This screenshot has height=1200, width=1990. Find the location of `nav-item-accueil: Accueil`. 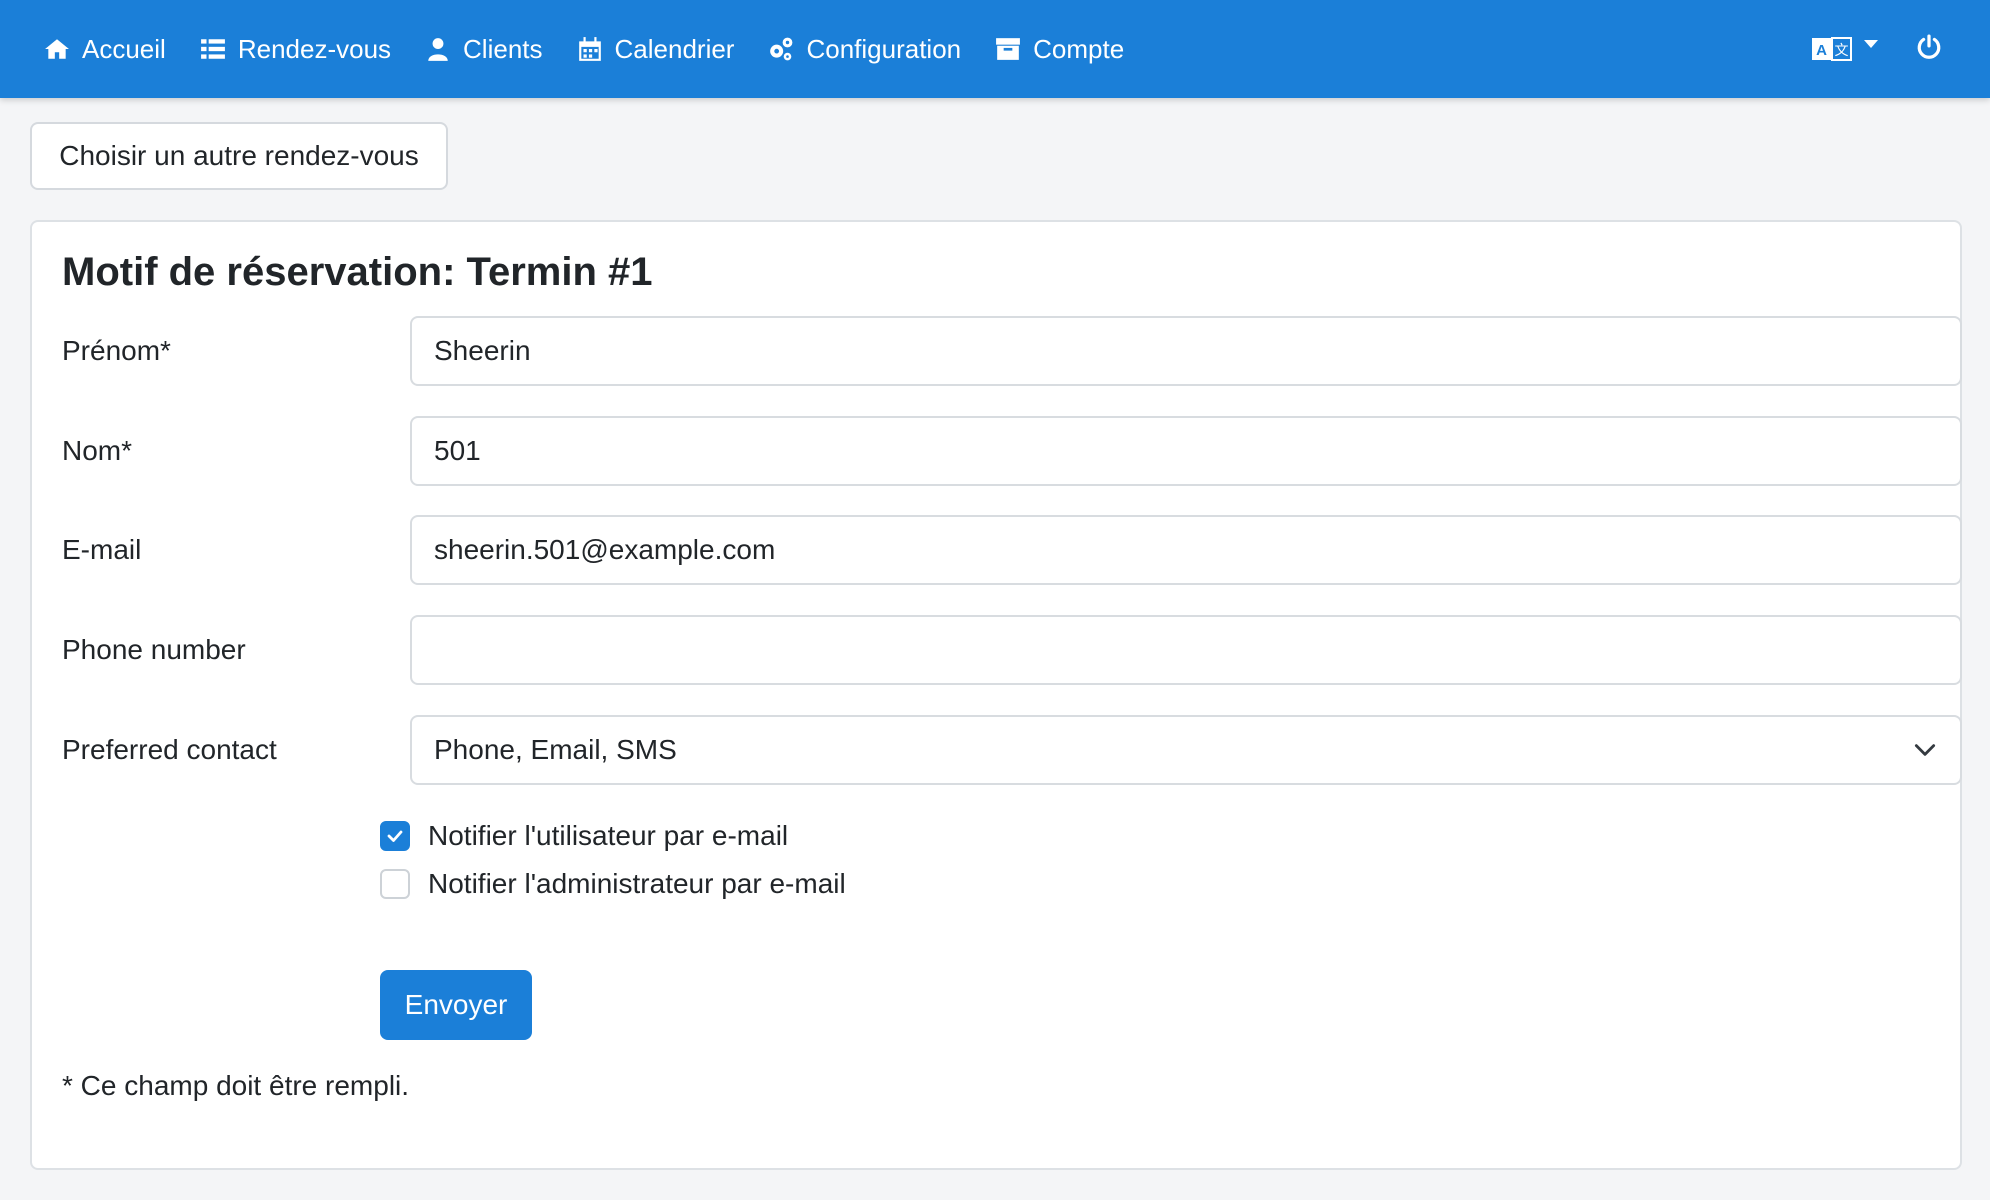

nav-item-accueil: Accueil is located at coordinates (105, 49).